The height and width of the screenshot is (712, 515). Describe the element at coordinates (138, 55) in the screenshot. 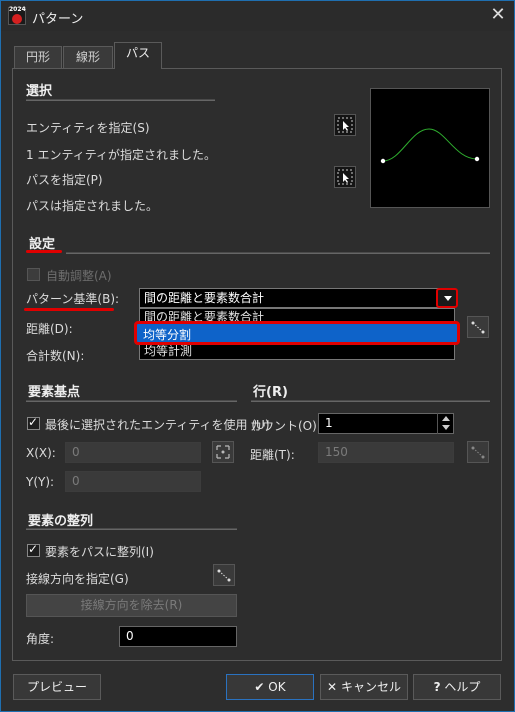

I see `tab-path: パス` at that location.